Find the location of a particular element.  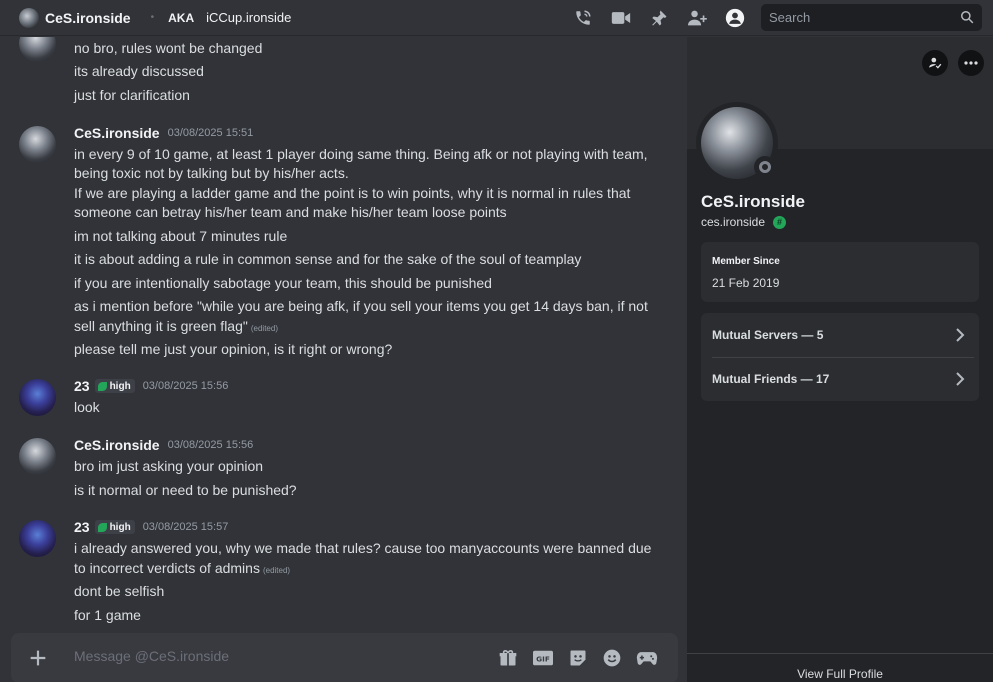

message-text: look is located at coordinates (87, 407).